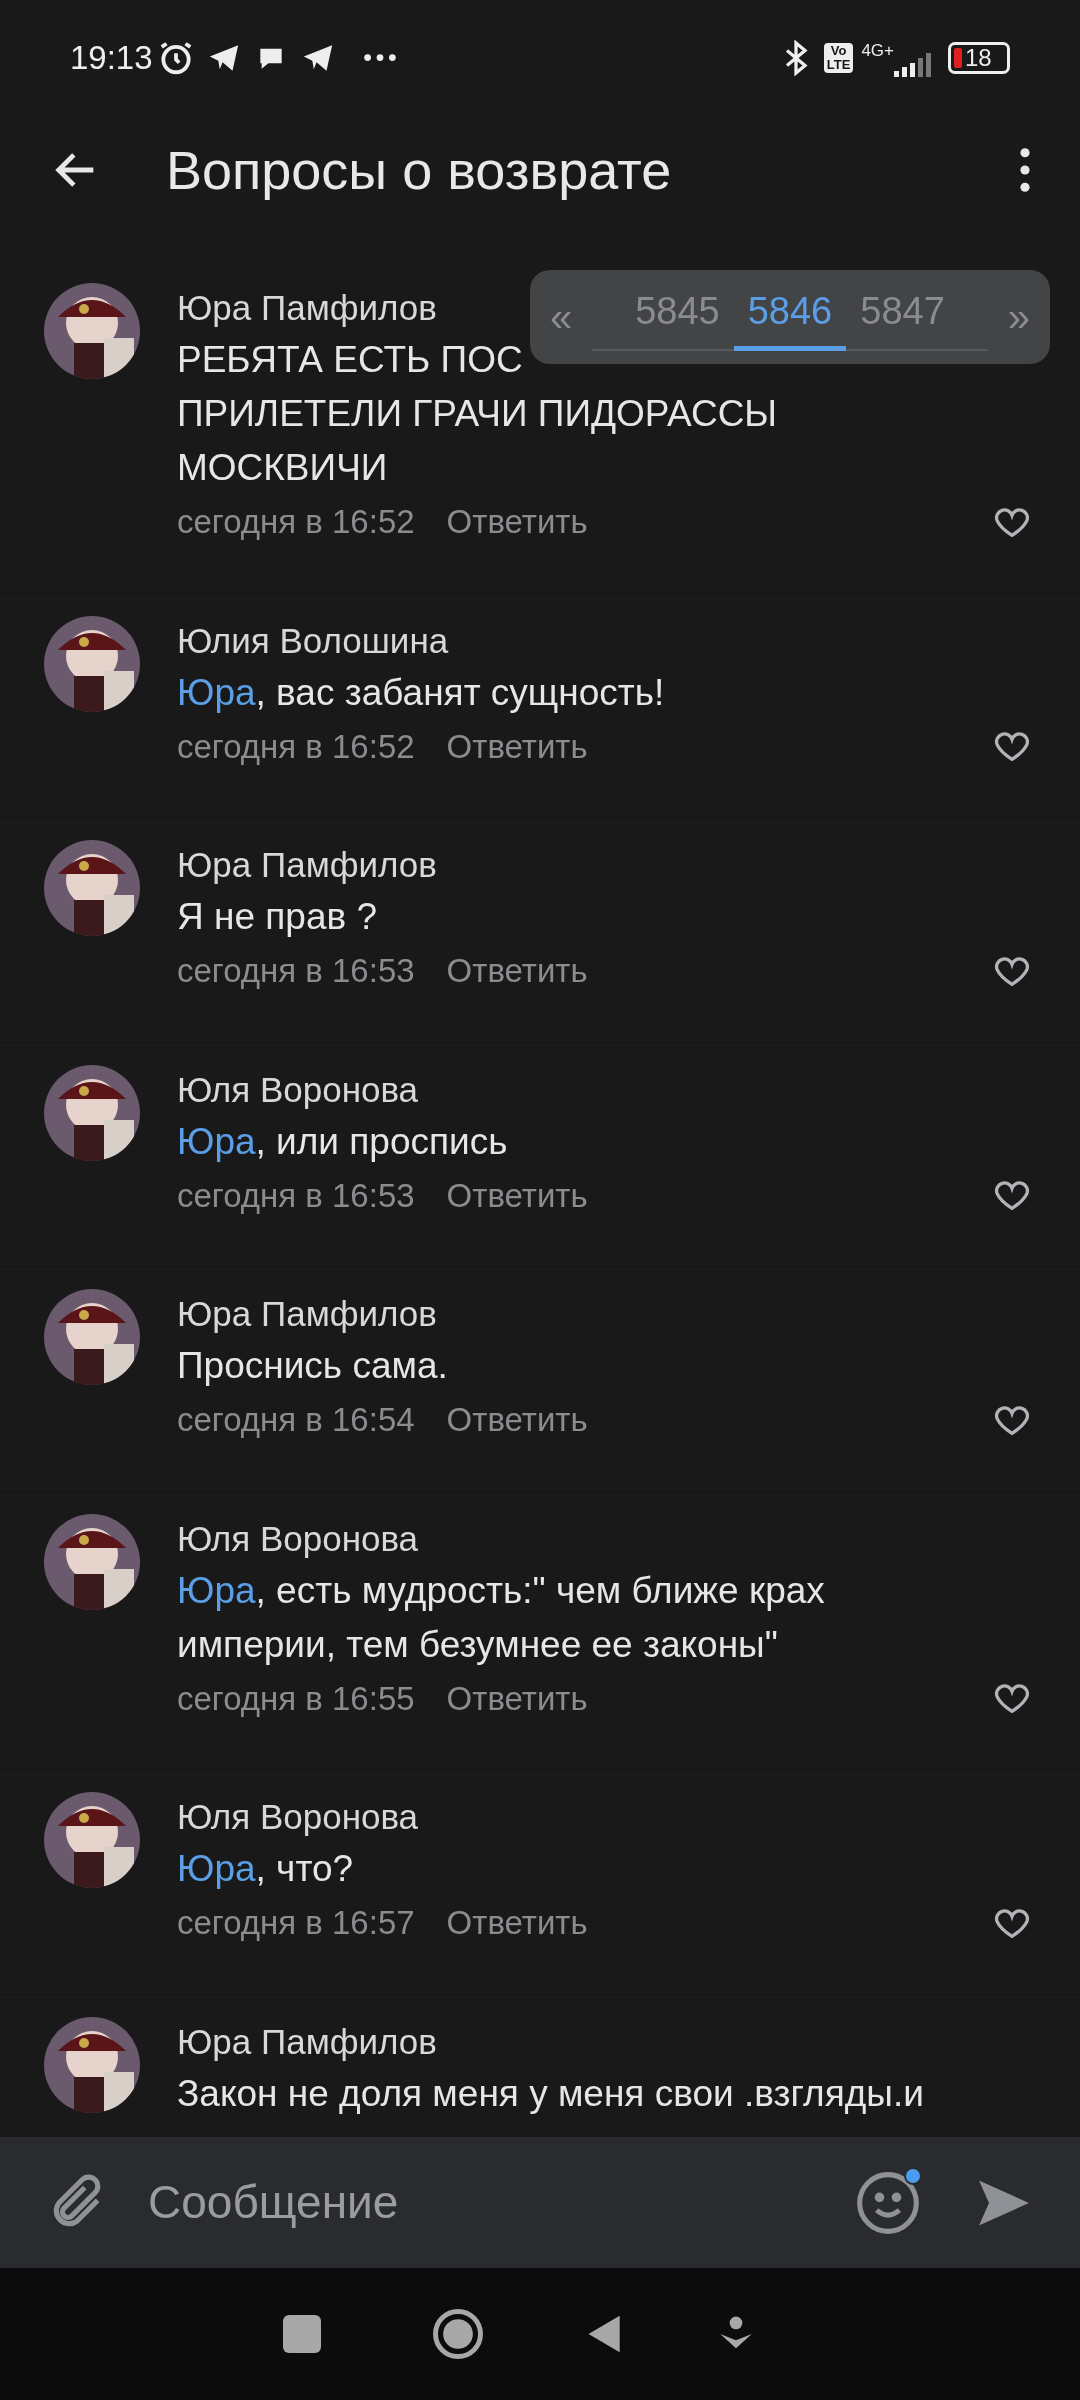 This screenshot has width=1080, height=2400. I want to click on comment-text: Юра, или проспись, so click(342, 1141).